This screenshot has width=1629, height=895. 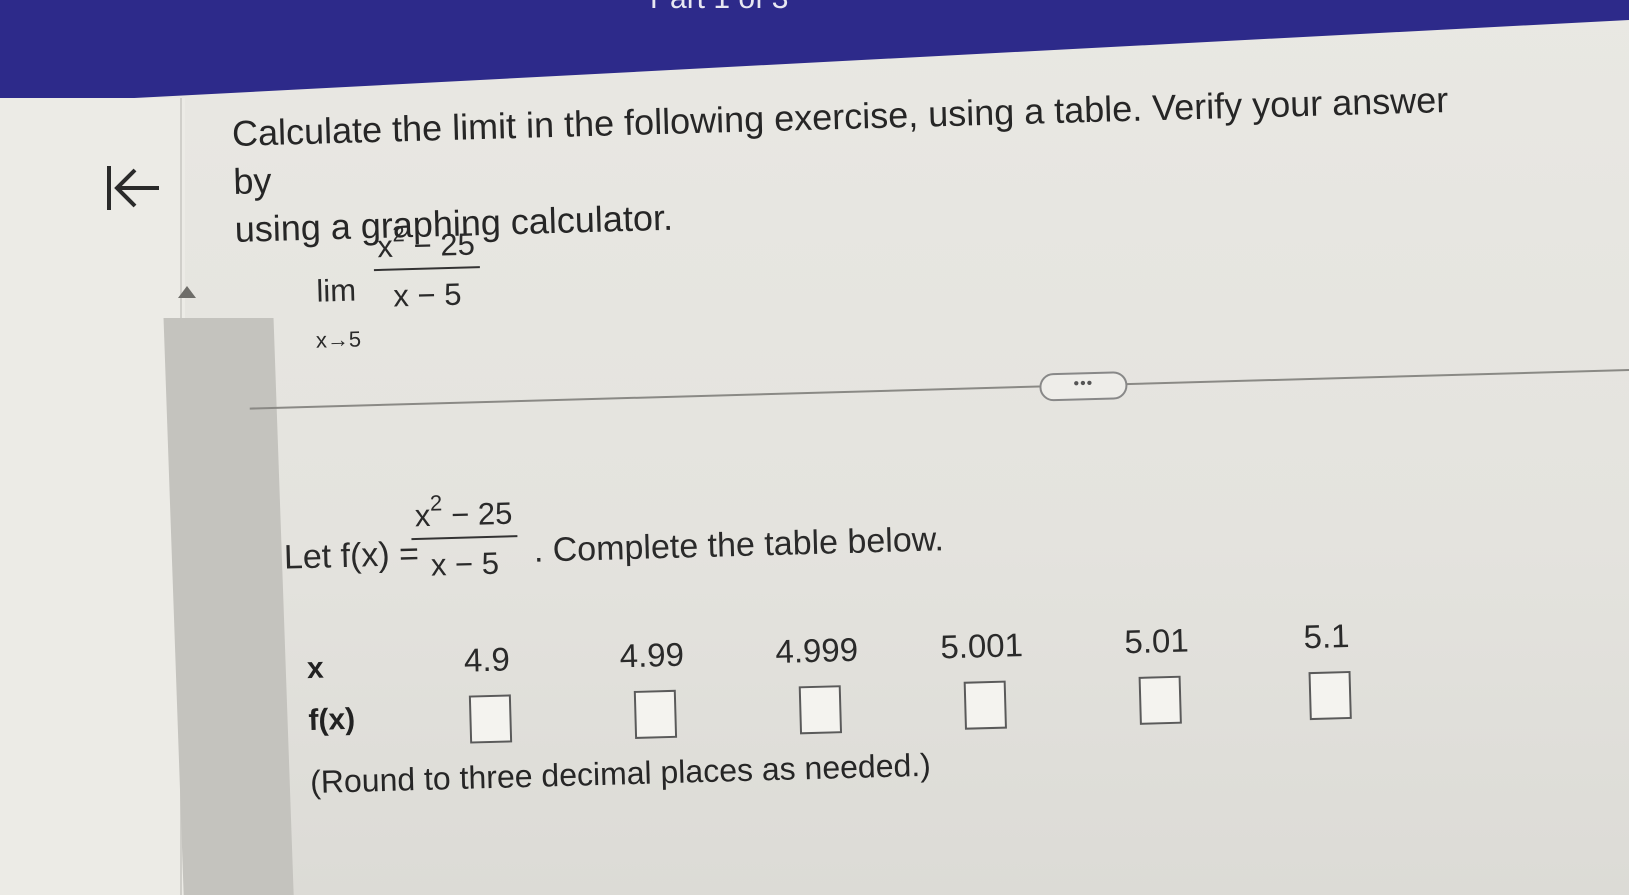 I want to click on limit-expression: lim x→5 x2 − 25 x − 5, so click(x=416, y=287).